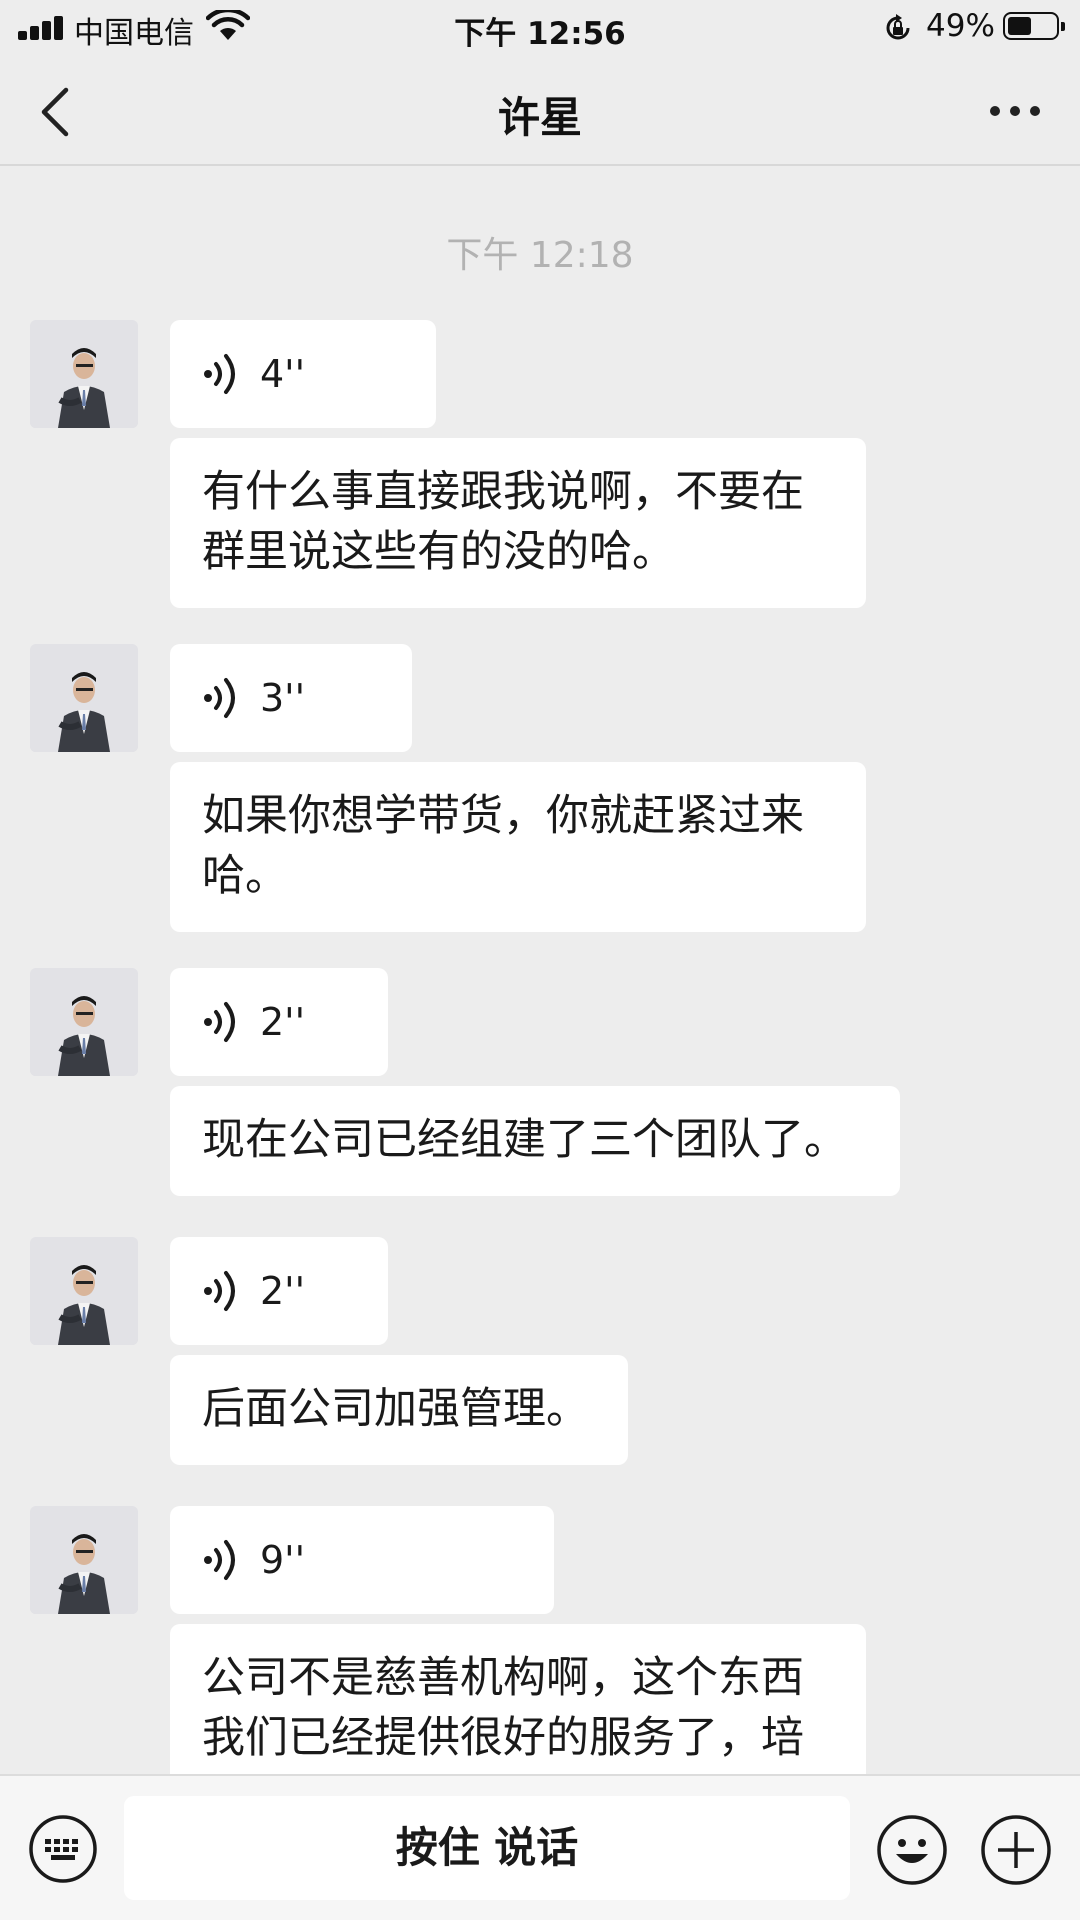 The height and width of the screenshot is (1920, 1080). I want to click on chat-title: 许星, so click(539, 117).